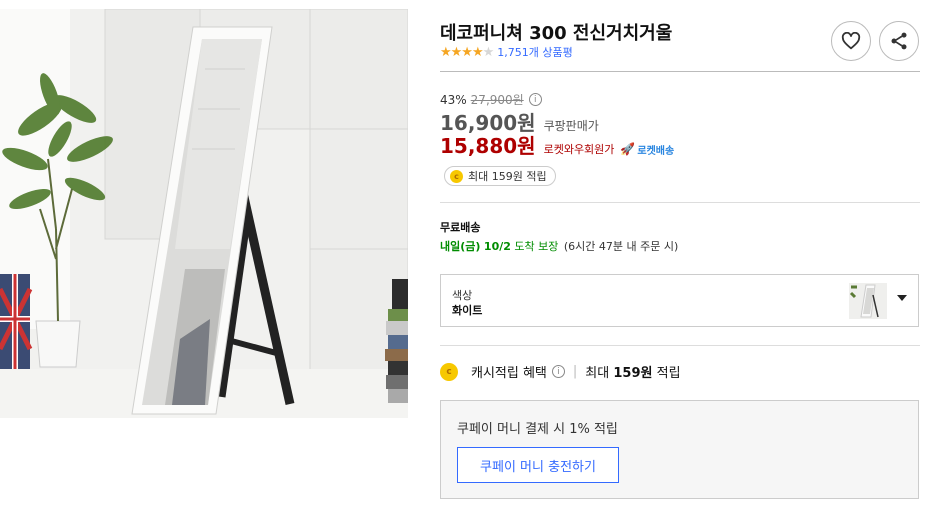 The width and height of the screenshot is (938, 508). What do you see at coordinates (628, 149) in the screenshot?
I see `rocket-icon: 🚀` at bounding box center [628, 149].